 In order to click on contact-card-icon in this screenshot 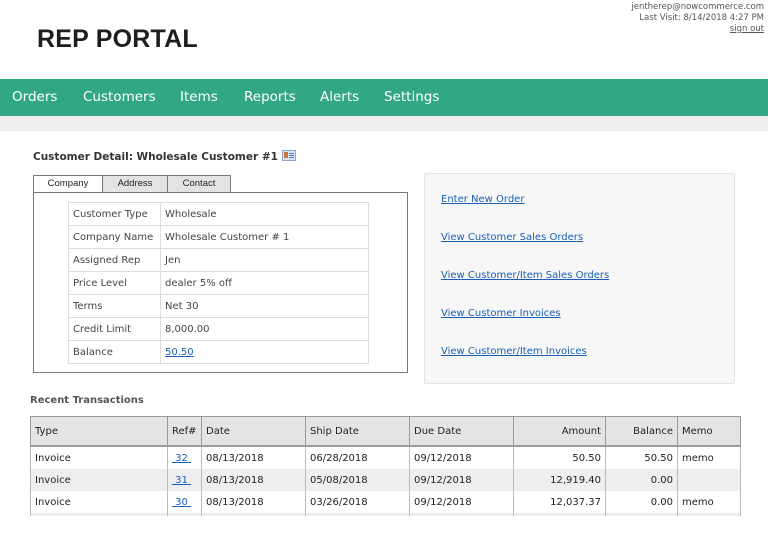, I will do `click(288, 155)`.